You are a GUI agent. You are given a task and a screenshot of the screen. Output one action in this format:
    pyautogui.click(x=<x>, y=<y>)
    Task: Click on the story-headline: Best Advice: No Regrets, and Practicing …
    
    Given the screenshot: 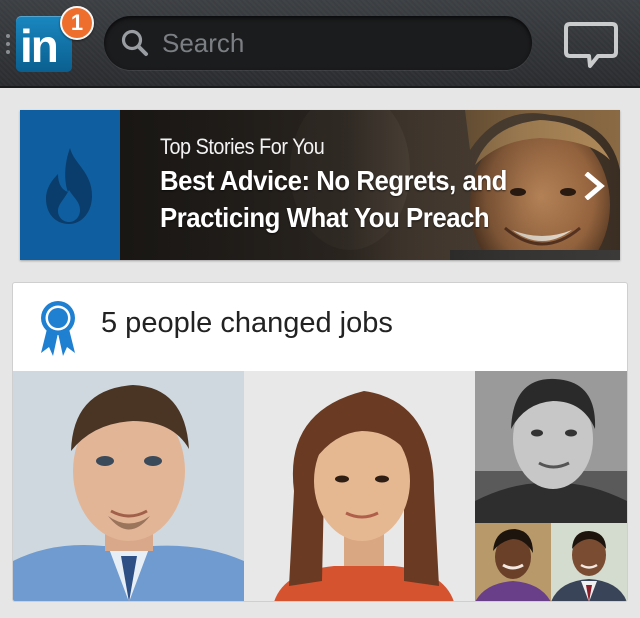 What is the action you would take?
    pyautogui.click(x=353, y=199)
    